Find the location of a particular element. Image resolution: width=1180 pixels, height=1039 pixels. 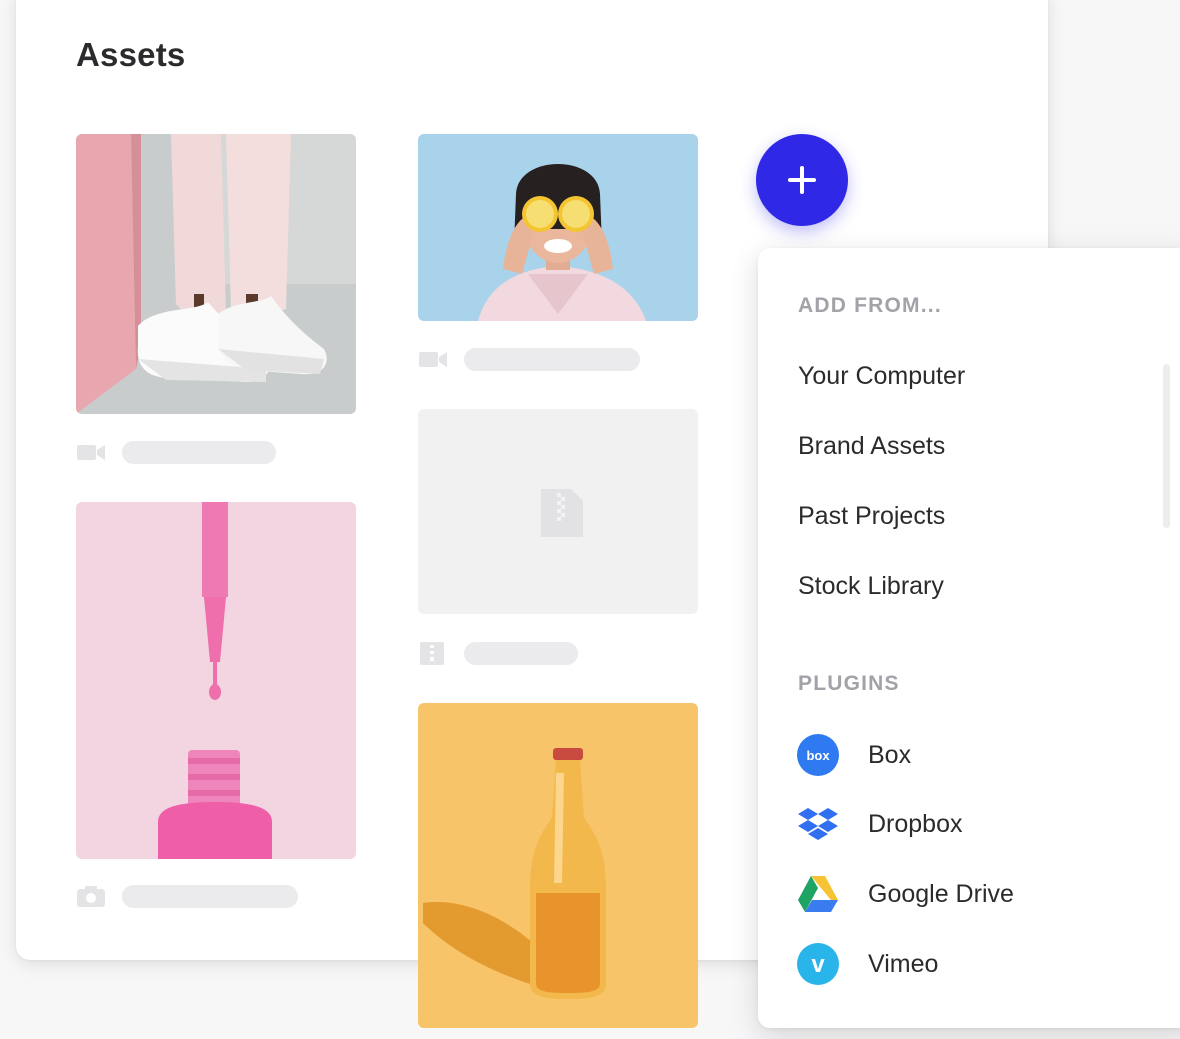

plugin-item-dropbox: Dropbox is located at coordinates (879, 824).